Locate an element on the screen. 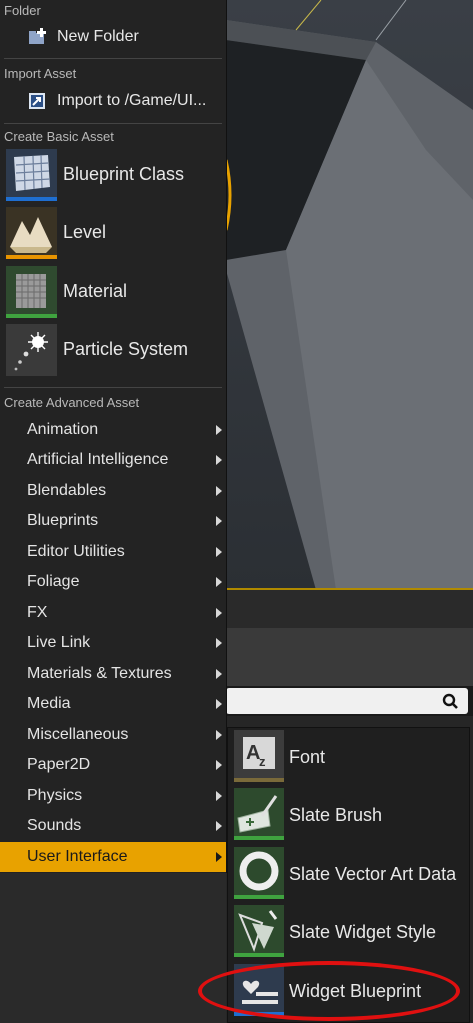 The height and width of the screenshot is (1023, 473). submenu-fx: FX is located at coordinates (113, 613).